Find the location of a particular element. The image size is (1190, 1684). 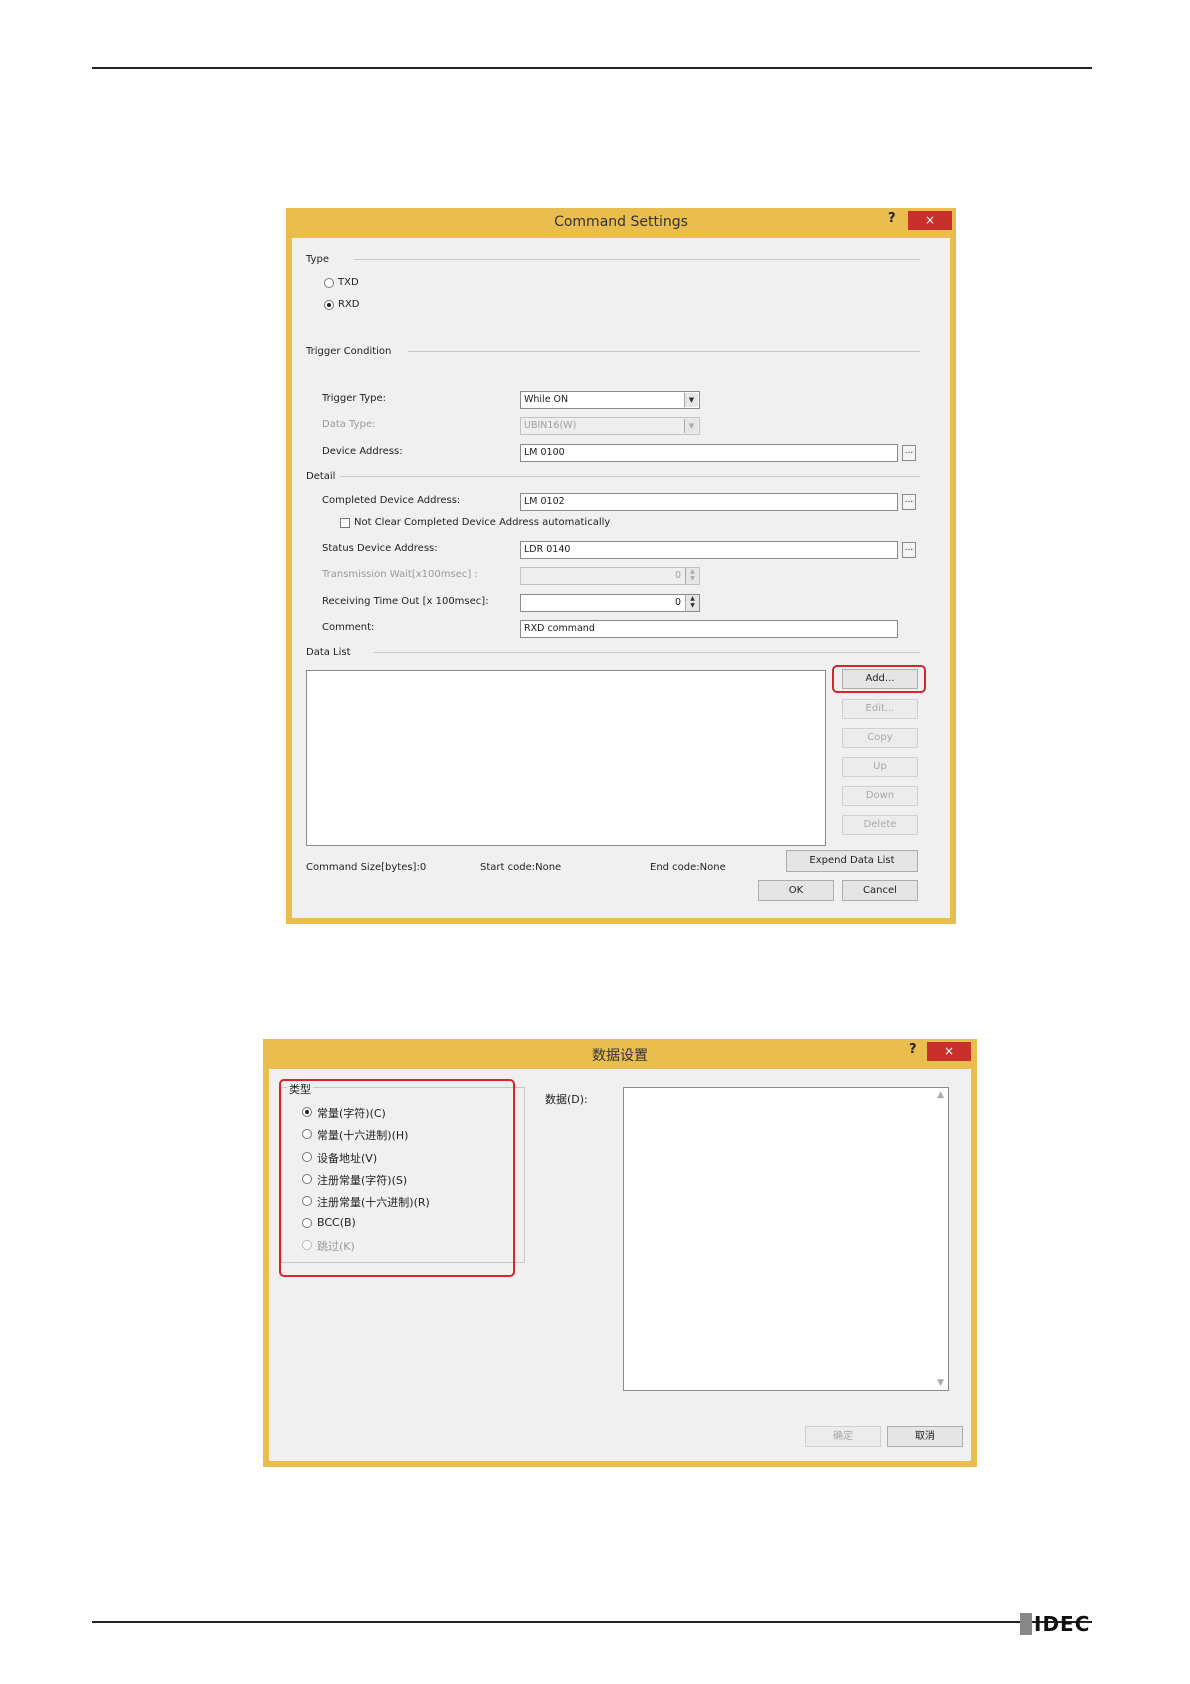

dialog-title: 数据设置 is located at coordinates (620, 1056).